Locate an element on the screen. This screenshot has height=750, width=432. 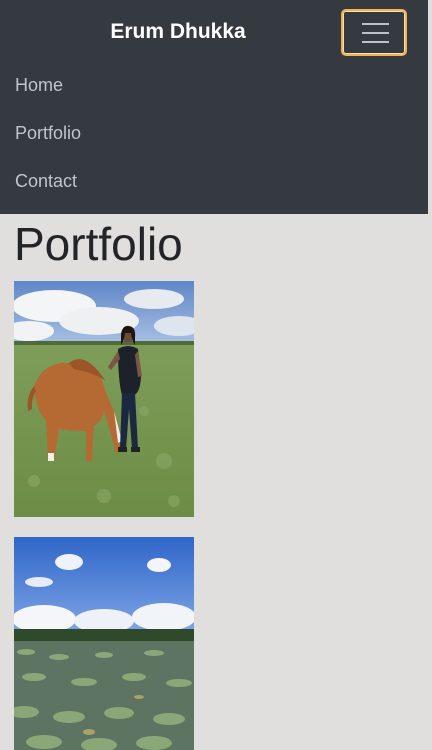
hamburger-menu-icon is located at coordinates (375, 33).